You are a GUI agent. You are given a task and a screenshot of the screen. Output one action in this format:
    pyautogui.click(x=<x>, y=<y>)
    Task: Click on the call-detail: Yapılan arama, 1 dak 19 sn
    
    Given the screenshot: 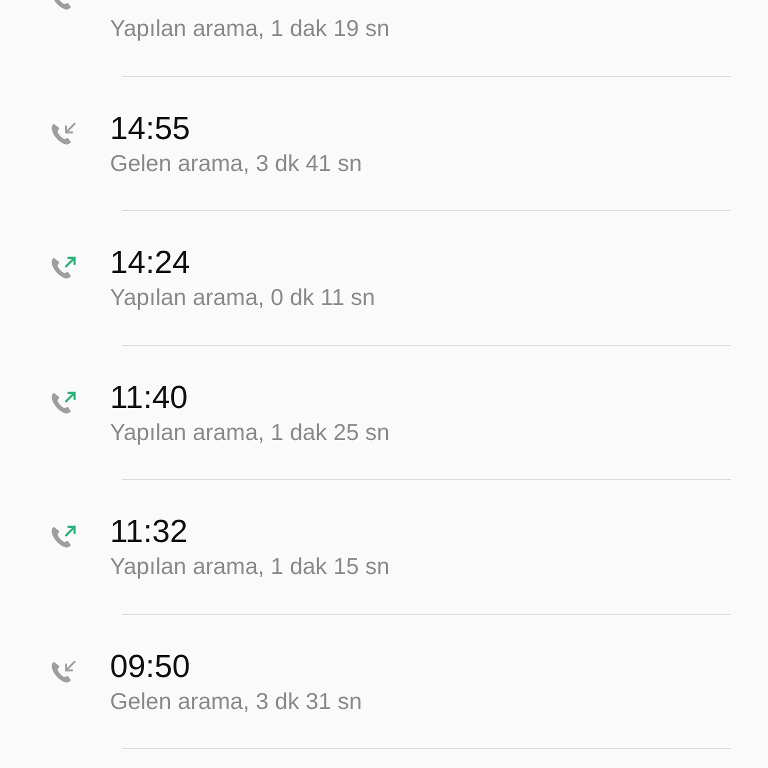 What is the action you would take?
    pyautogui.click(x=250, y=28)
    